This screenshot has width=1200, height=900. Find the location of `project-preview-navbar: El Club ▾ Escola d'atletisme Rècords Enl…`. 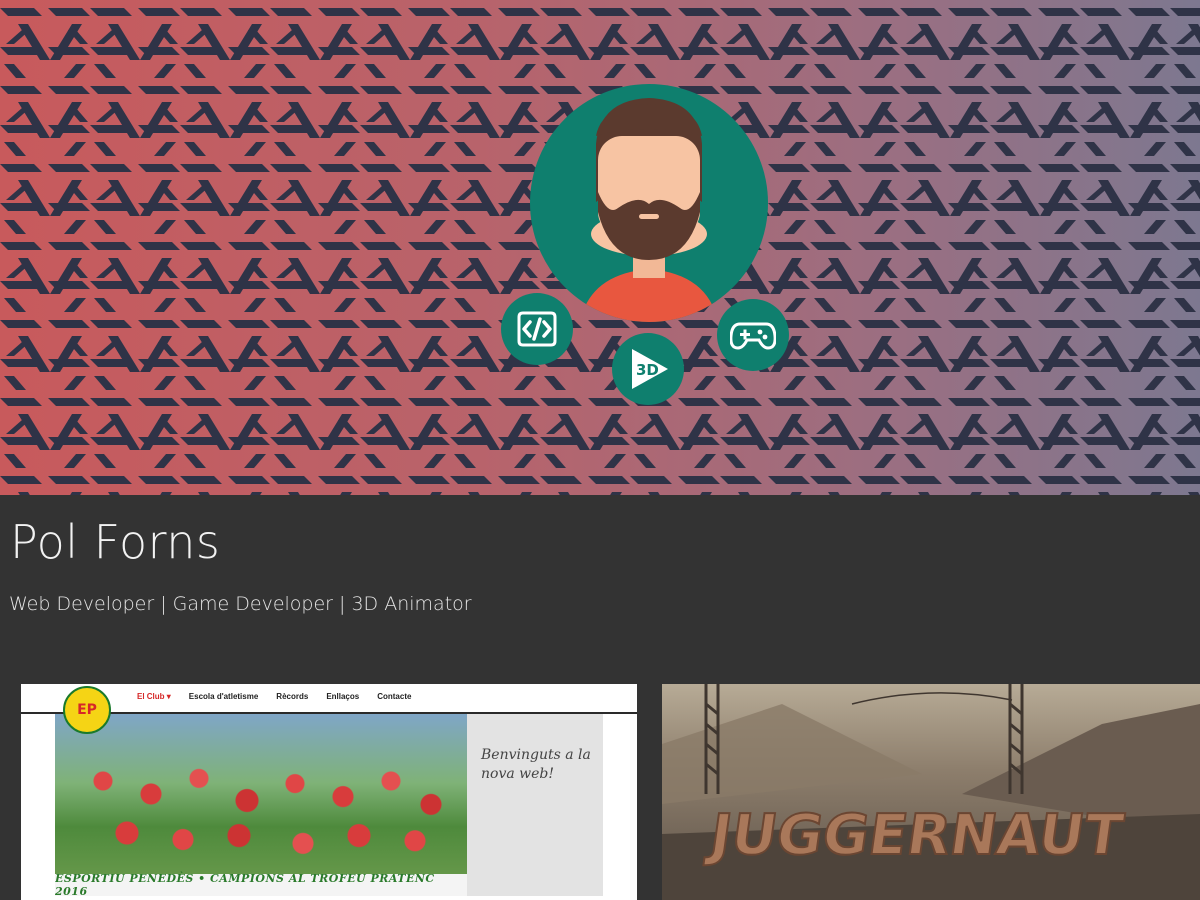

project-preview-navbar: El Club ▾ Escola d'atletisme Rècords Enl… is located at coordinates (329, 699).